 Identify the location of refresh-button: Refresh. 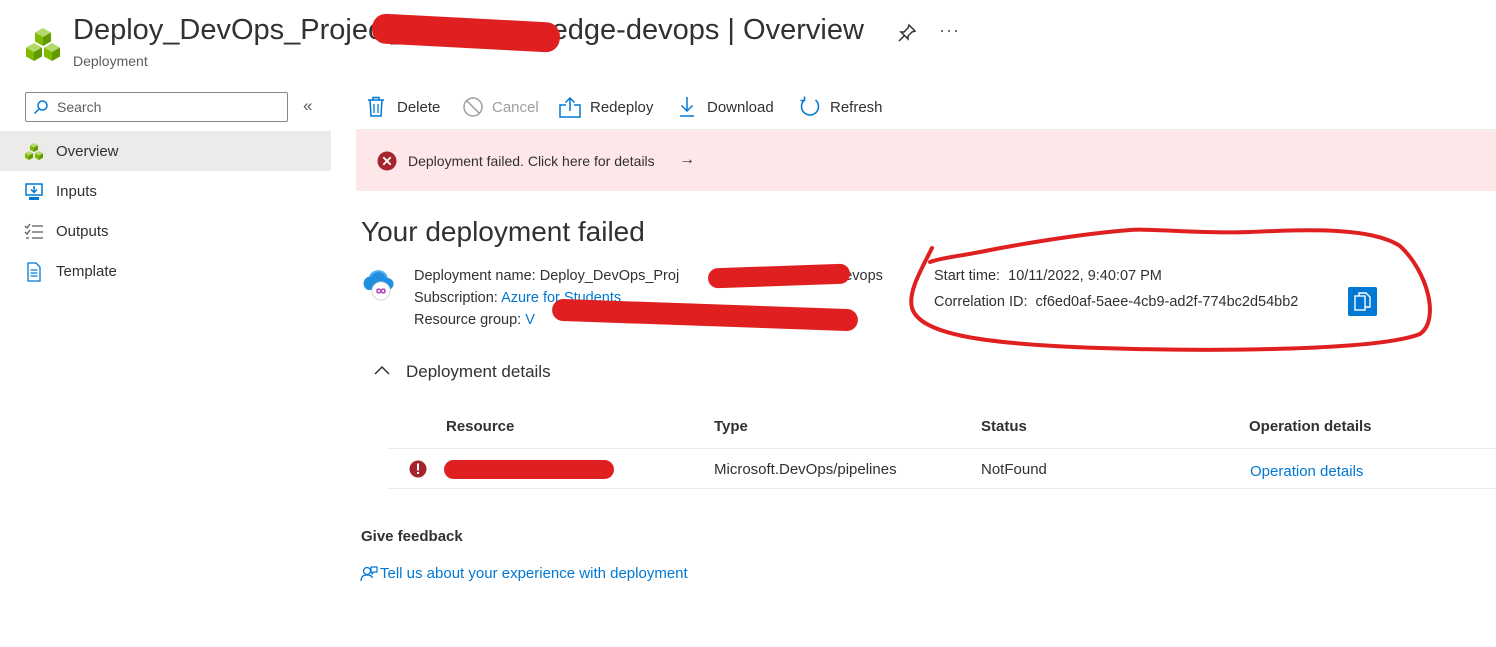
(844, 108).